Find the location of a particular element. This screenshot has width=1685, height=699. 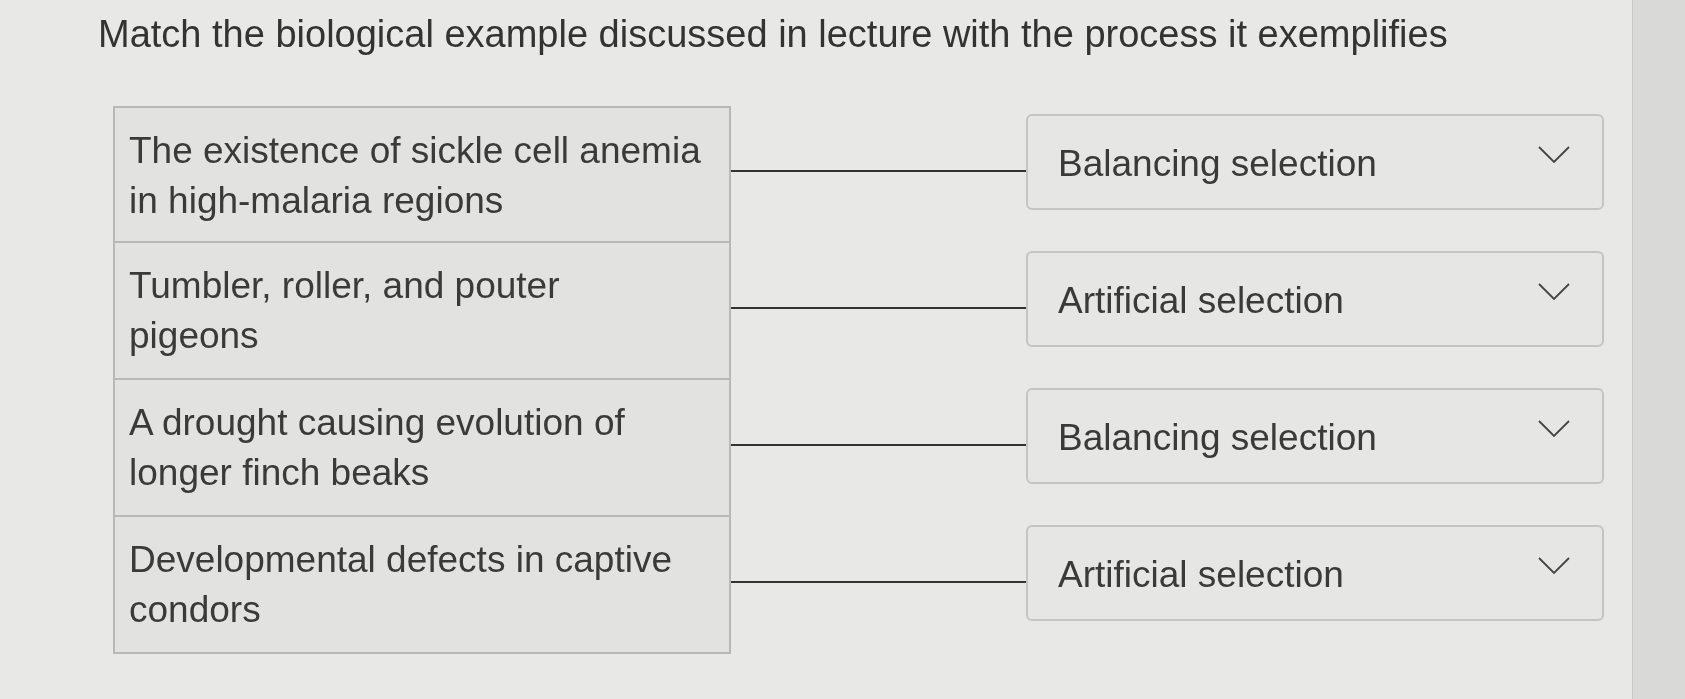

example-cell: Developmental defects in captive condors is located at coordinates (422, 585).